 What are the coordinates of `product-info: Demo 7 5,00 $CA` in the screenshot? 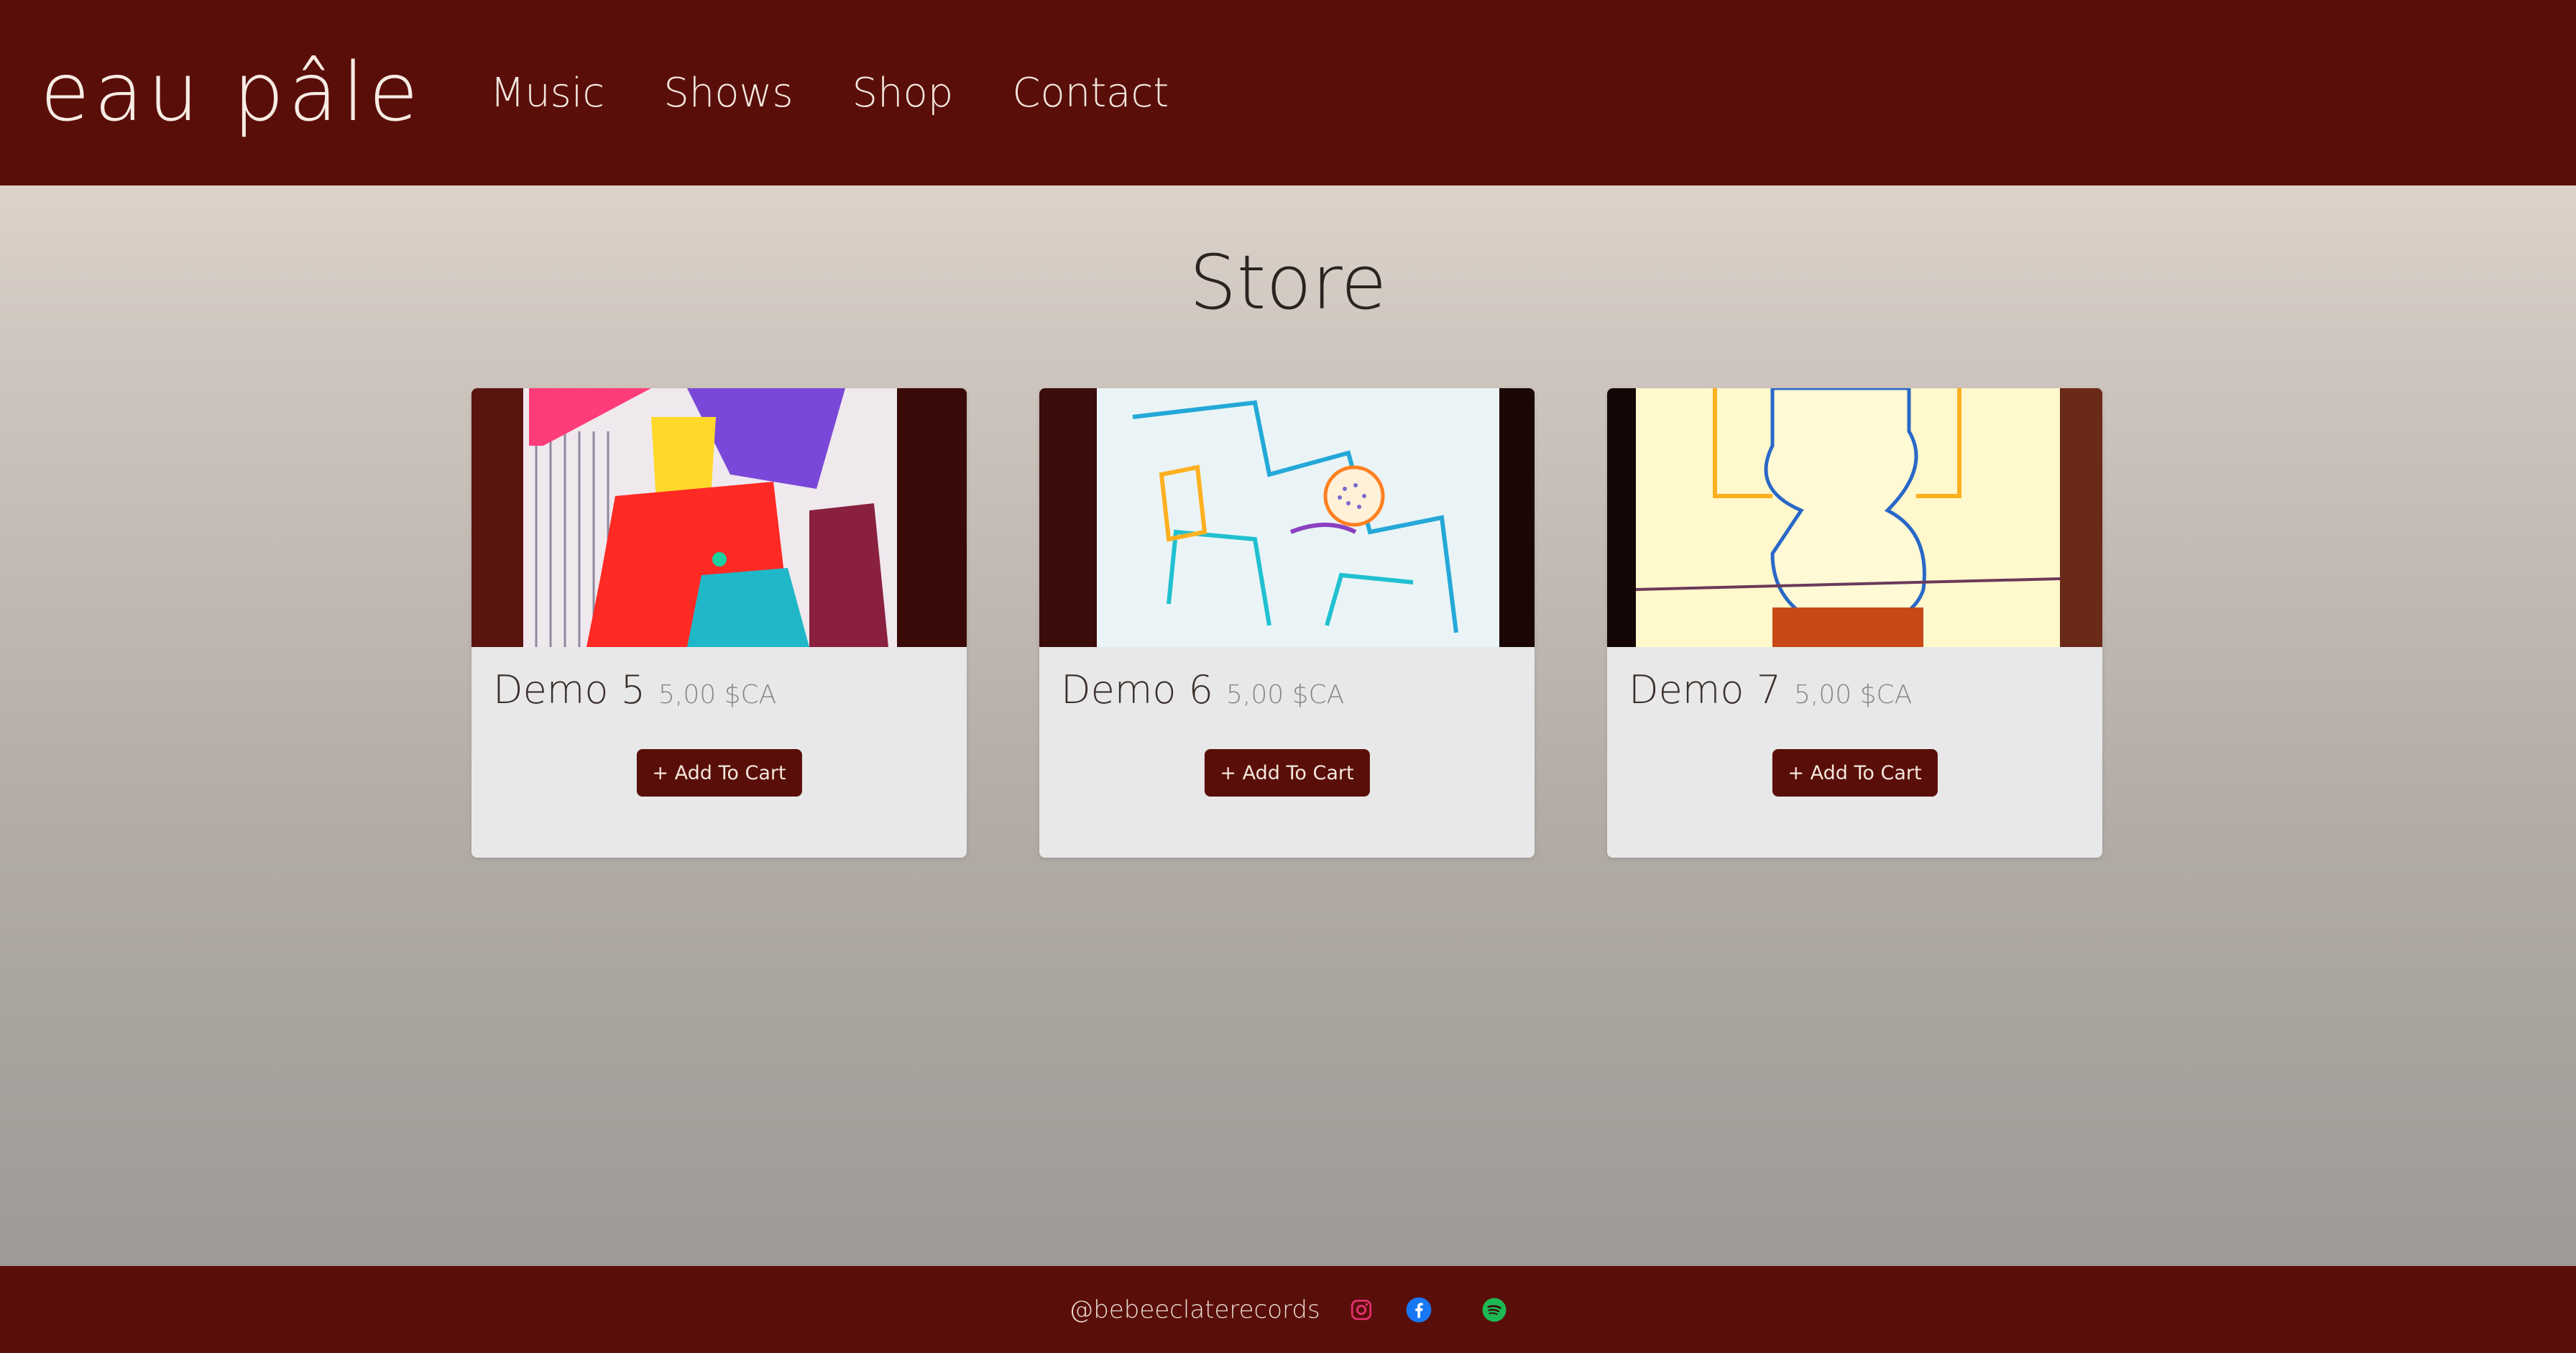 It's located at (1854, 679).